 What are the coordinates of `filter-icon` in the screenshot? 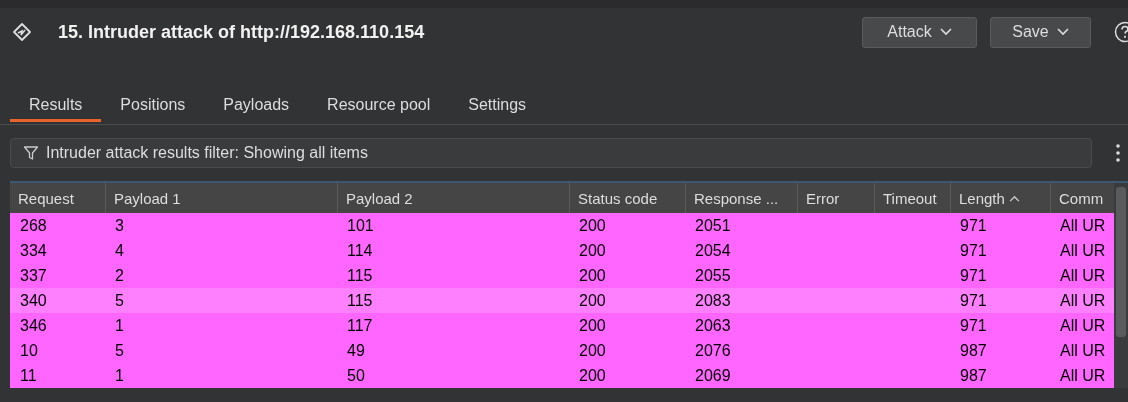 It's located at (31, 153).